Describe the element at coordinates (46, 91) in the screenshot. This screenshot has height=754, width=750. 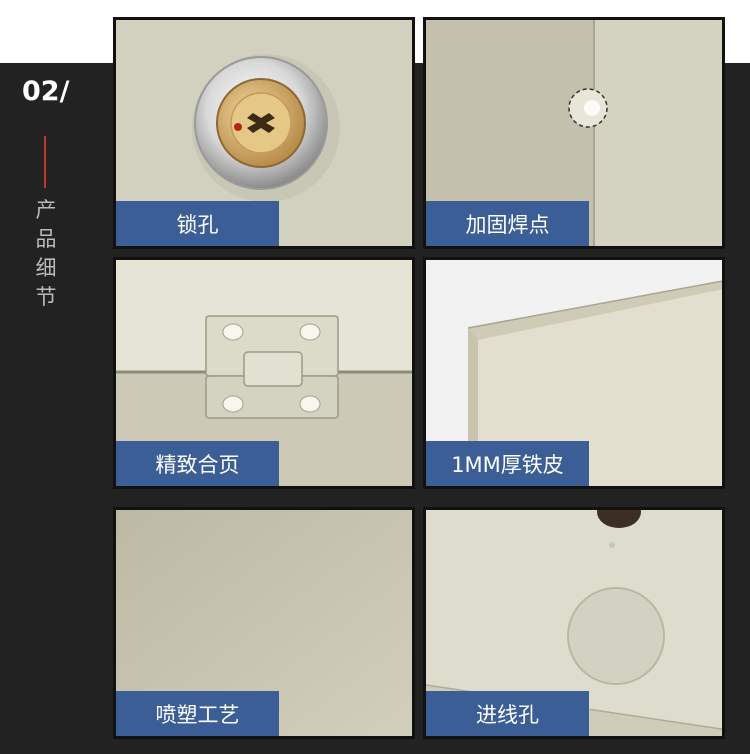
I see `section-number: 02/` at that location.